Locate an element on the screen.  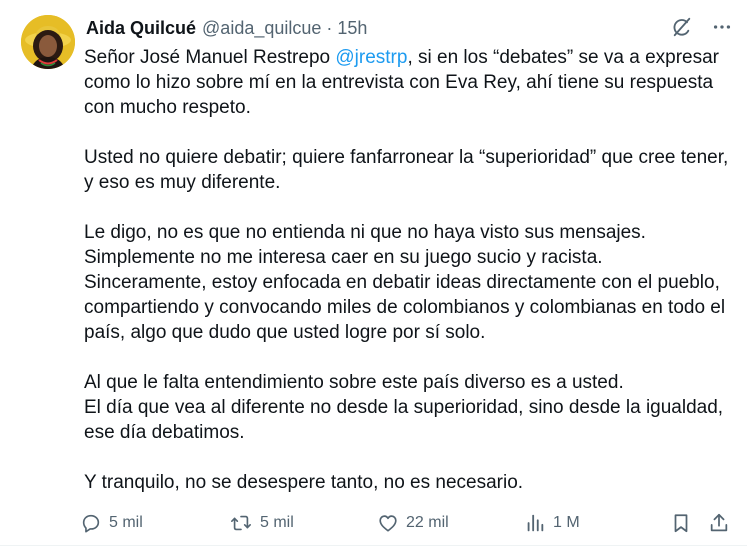
tweet-actions: 5 mil 5 mil 22 mil 1 M is located at coordinates (406, 524).